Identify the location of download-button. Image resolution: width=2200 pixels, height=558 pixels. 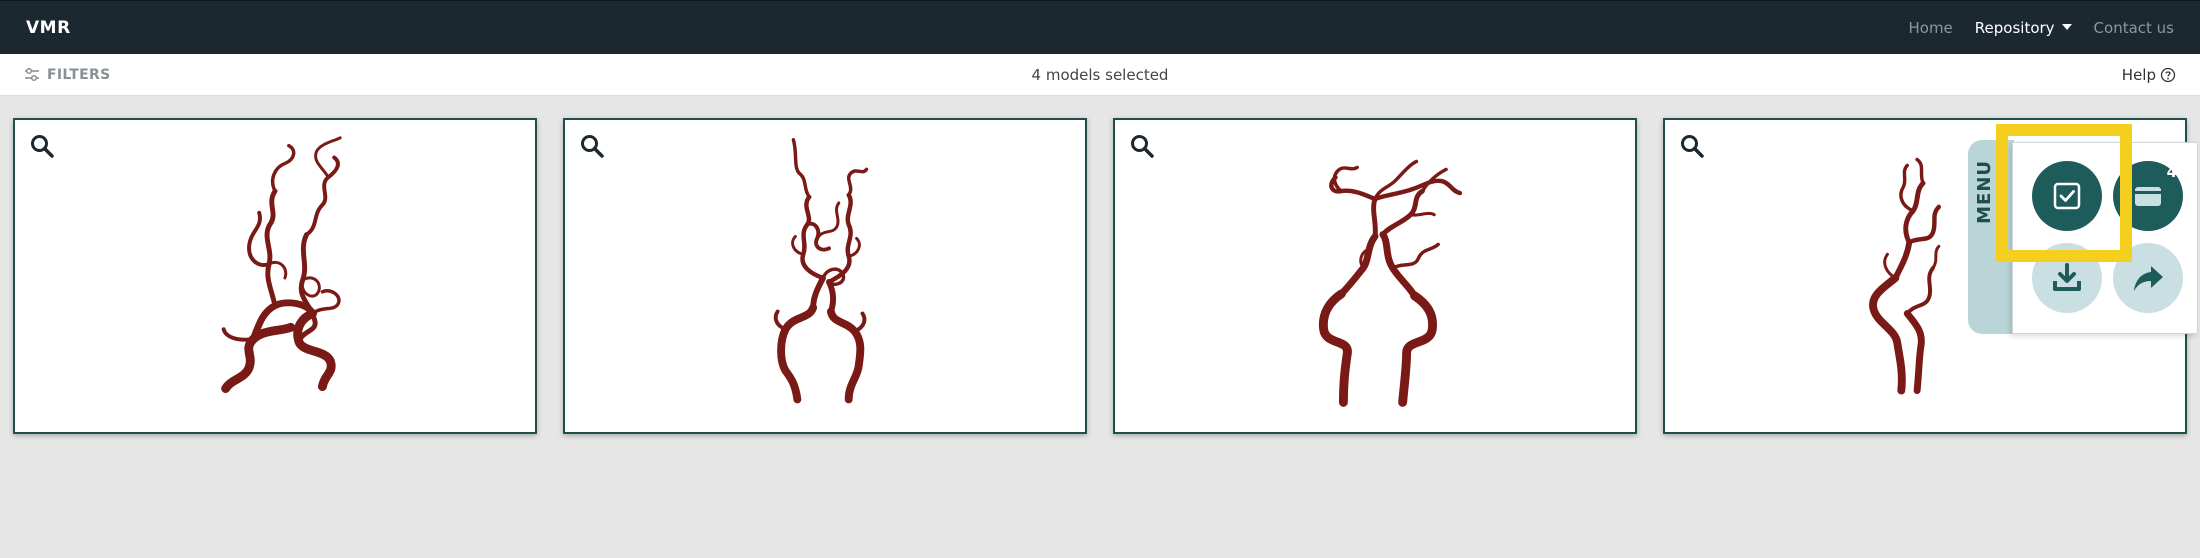
(2067, 278).